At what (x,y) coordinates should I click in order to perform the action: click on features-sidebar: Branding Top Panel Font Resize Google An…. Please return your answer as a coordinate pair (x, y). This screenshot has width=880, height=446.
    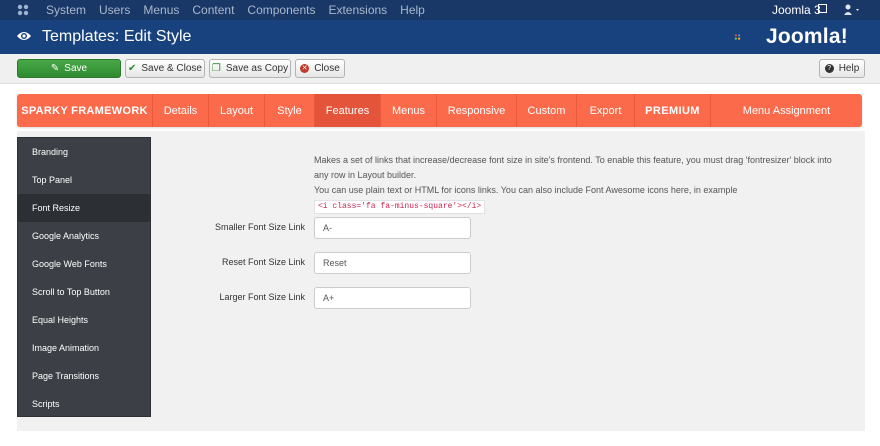
    Looking at the image, I should click on (84, 277).